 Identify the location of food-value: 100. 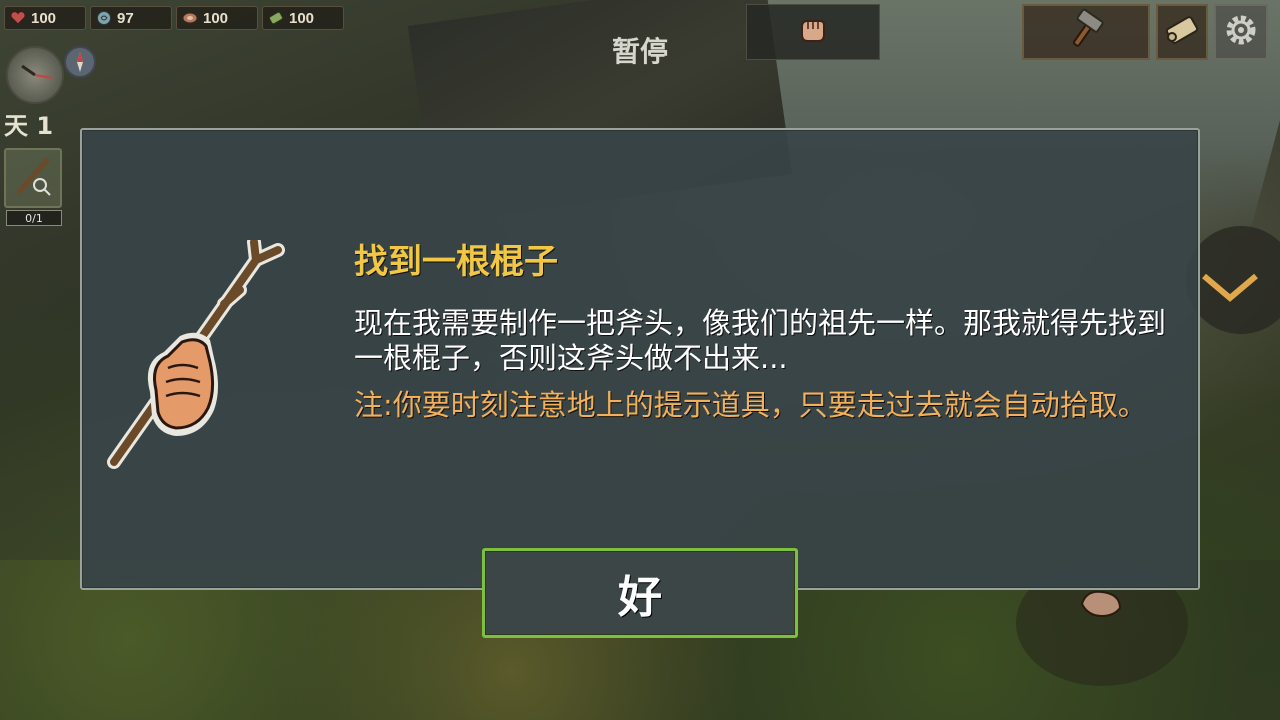
(216, 18).